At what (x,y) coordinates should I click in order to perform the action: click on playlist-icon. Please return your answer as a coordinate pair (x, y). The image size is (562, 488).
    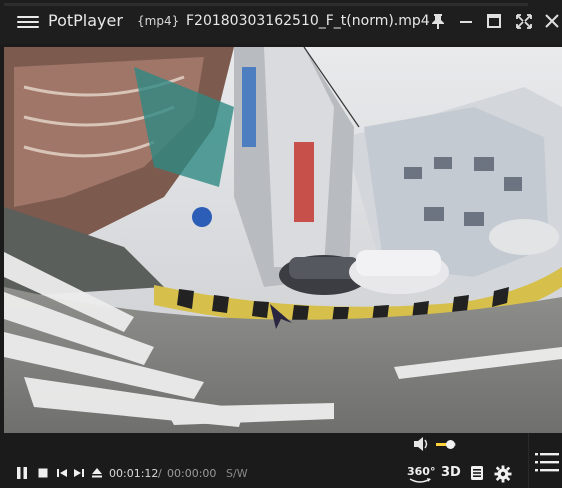
    Looking at the image, I should click on (547, 462).